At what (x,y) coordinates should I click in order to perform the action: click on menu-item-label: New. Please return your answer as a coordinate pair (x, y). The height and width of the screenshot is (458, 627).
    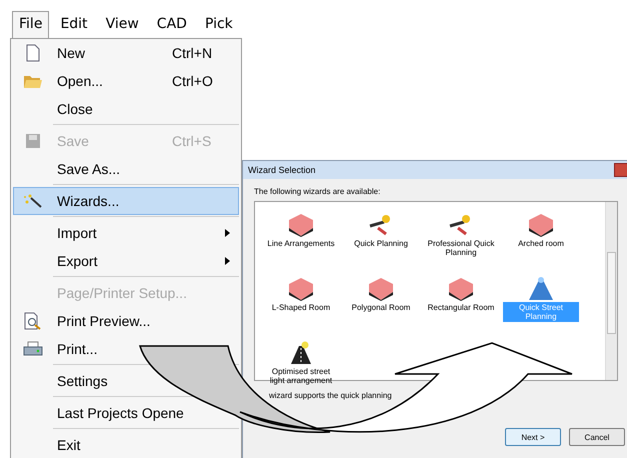
    Looking at the image, I should click on (71, 53).